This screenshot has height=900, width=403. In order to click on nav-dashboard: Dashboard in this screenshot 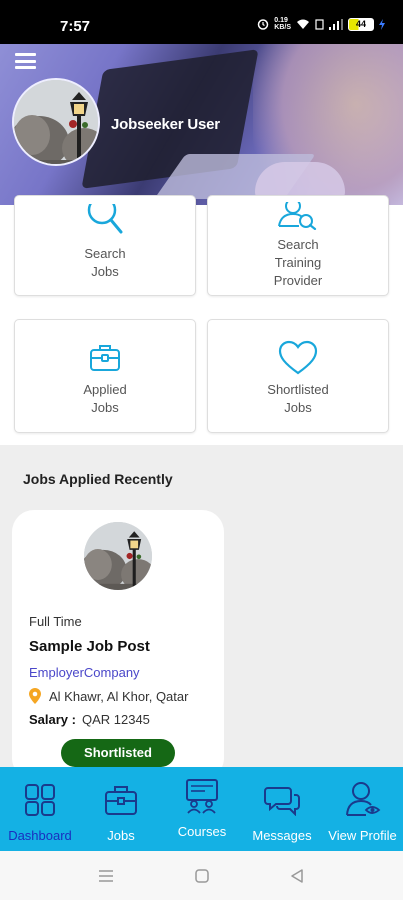, I will do `click(40, 809)`.